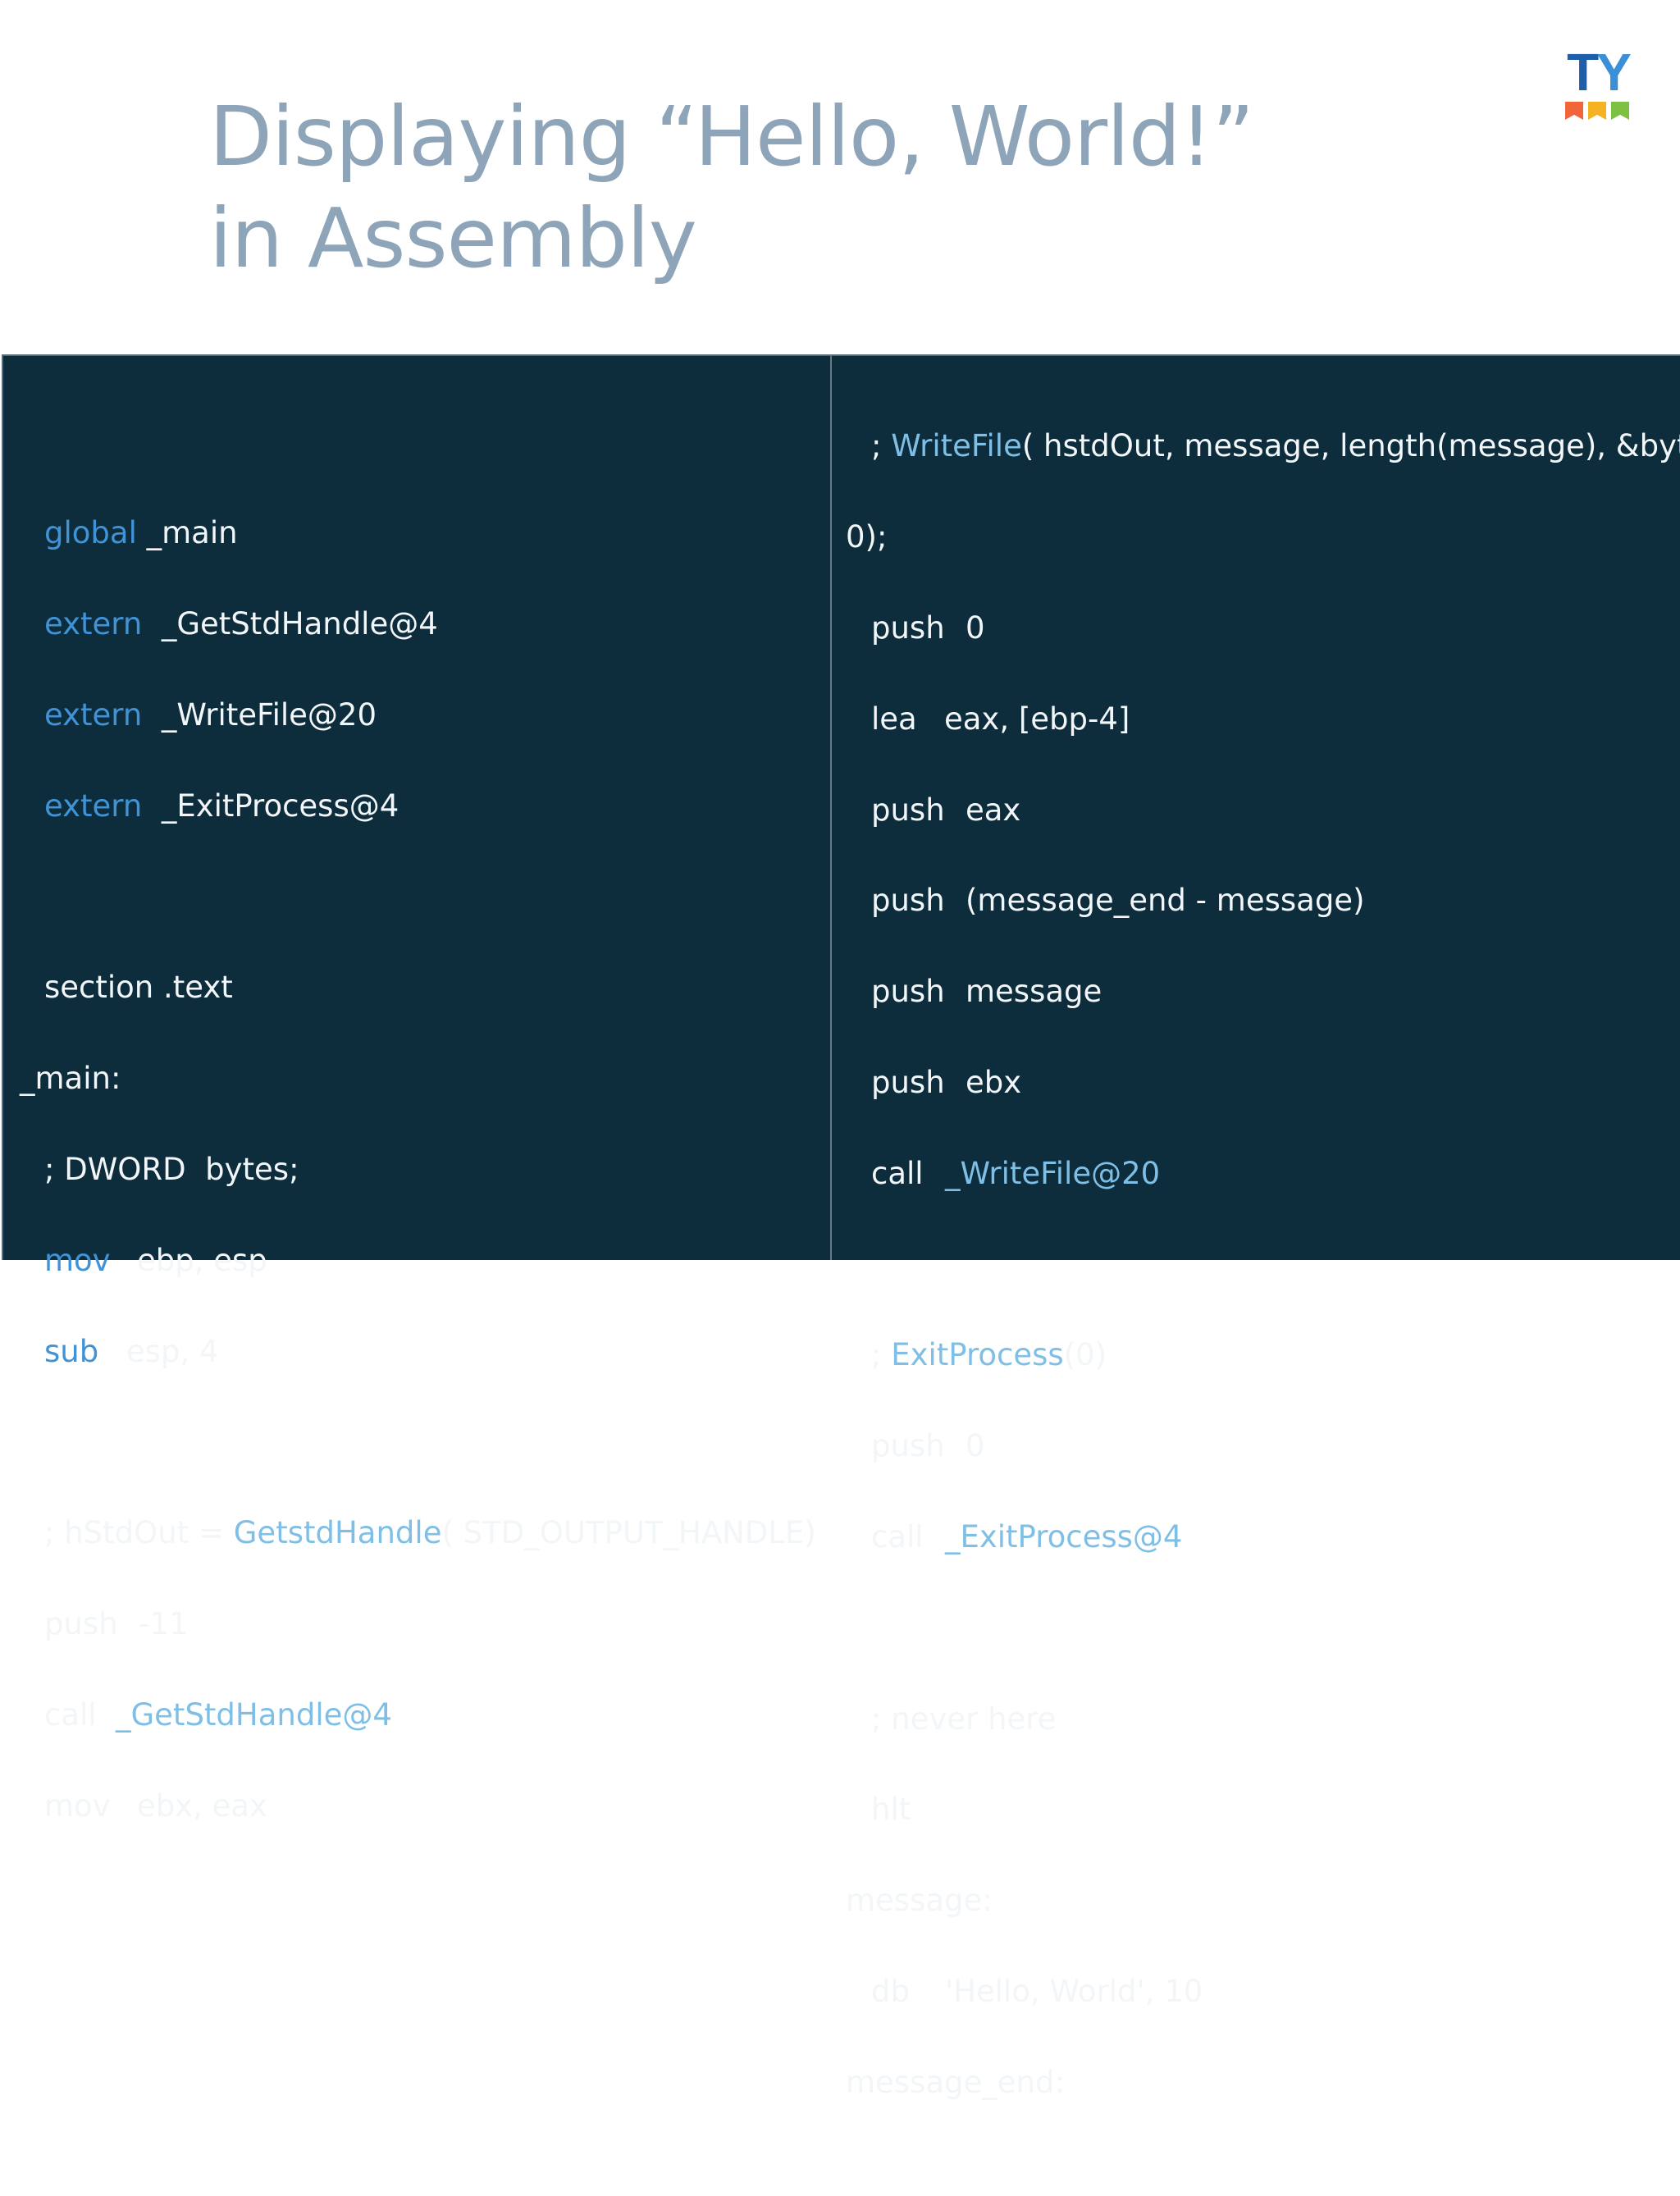  What do you see at coordinates (1256, 810) in the screenshot?
I see `code-line: push eax` at bounding box center [1256, 810].